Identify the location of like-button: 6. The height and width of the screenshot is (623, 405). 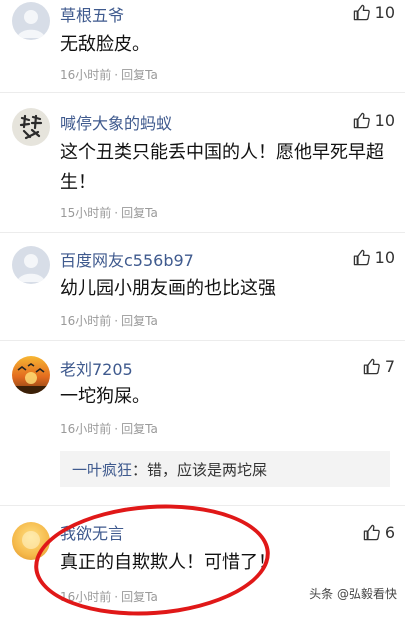
(379, 532).